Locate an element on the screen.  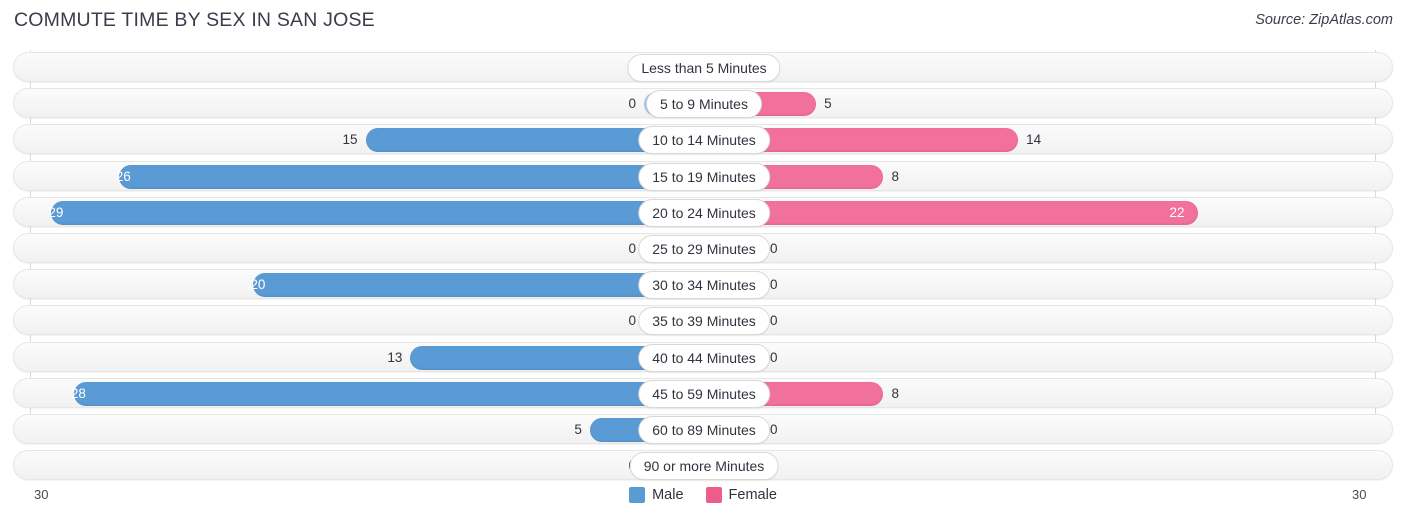
bar-value-female: 14 is located at coordinates (1034, 140).